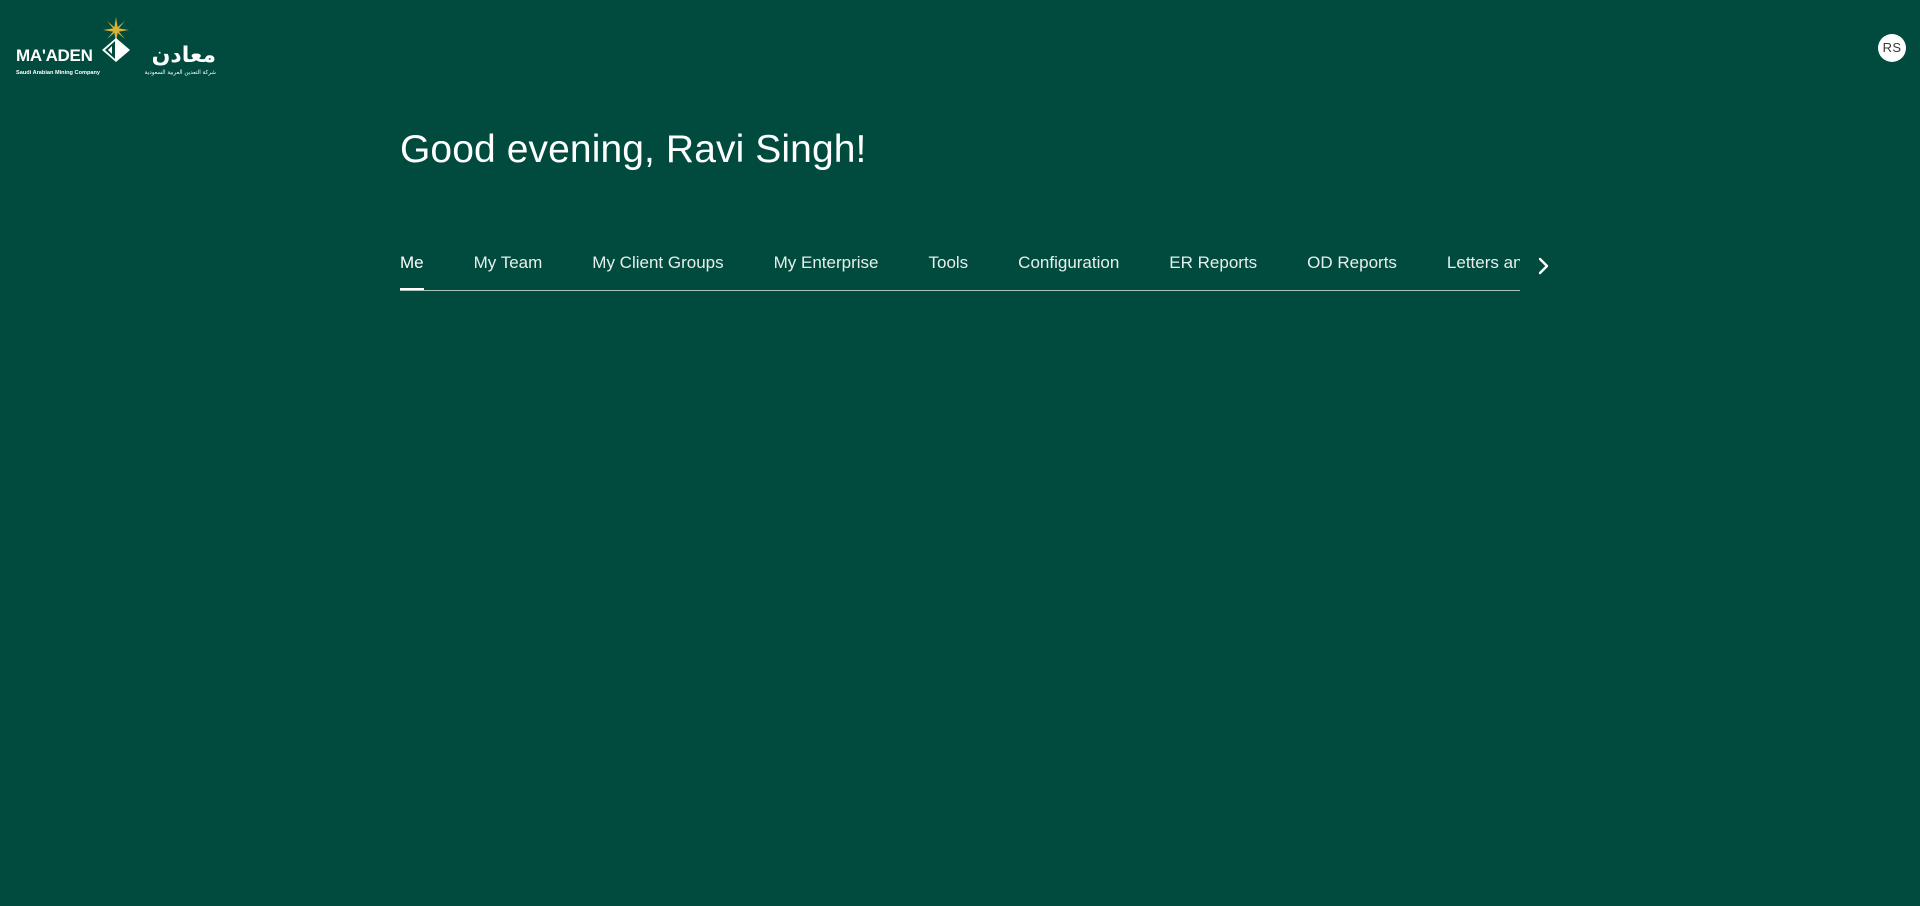 The image size is (1920, 906). Describe the element at coordinates (1544, 266) in the screenshot. I see `chevron-right-icon` at that location.